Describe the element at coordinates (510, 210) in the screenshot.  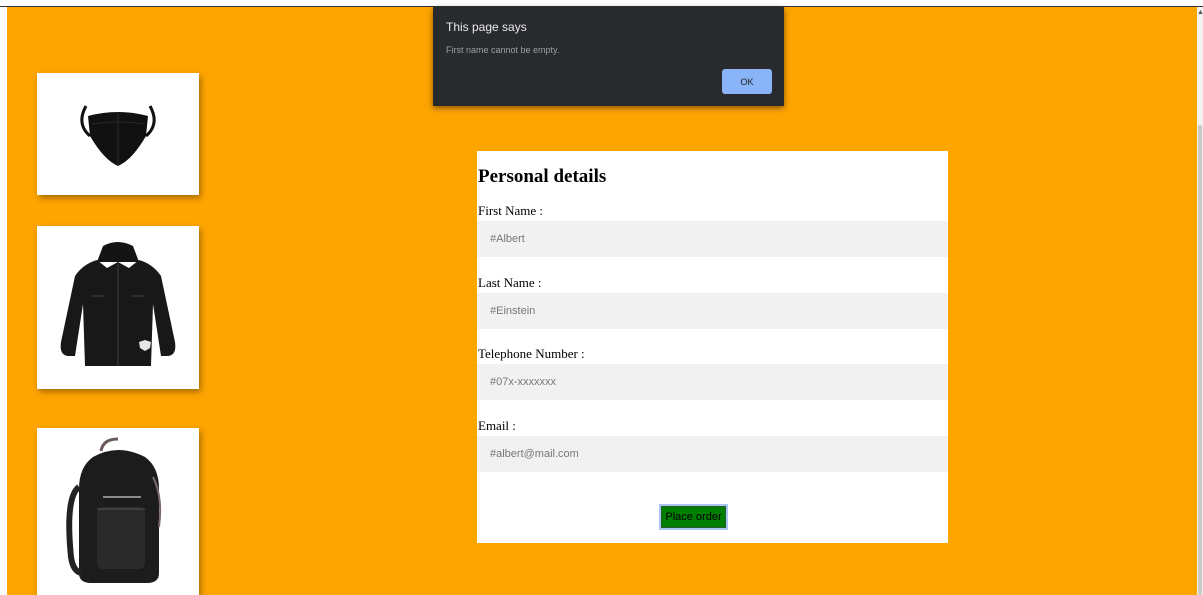
I see `first-name-label: First Name :` at that location.